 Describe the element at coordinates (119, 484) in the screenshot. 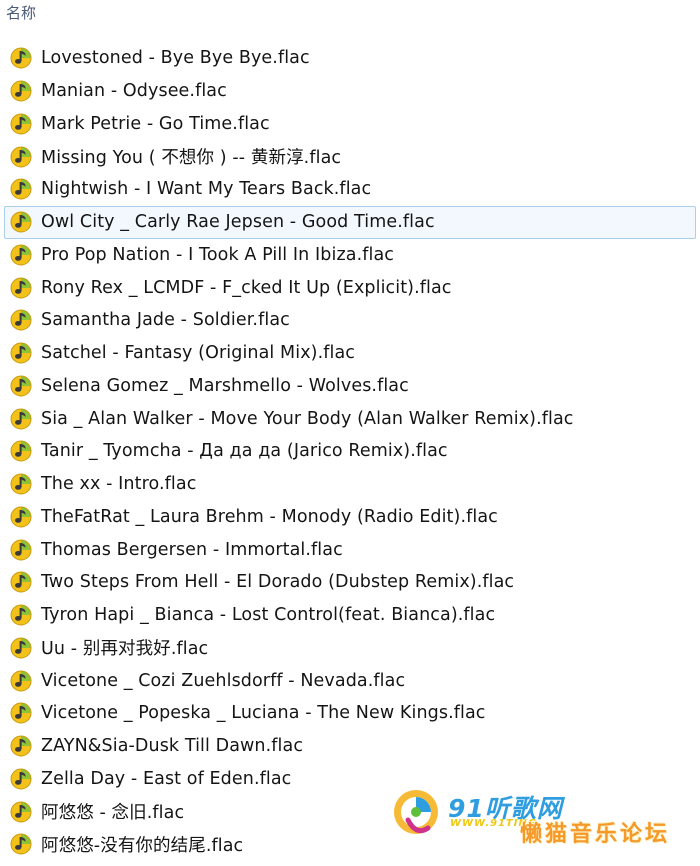

I see `file-name: The xx - Intro.flac` at that location.